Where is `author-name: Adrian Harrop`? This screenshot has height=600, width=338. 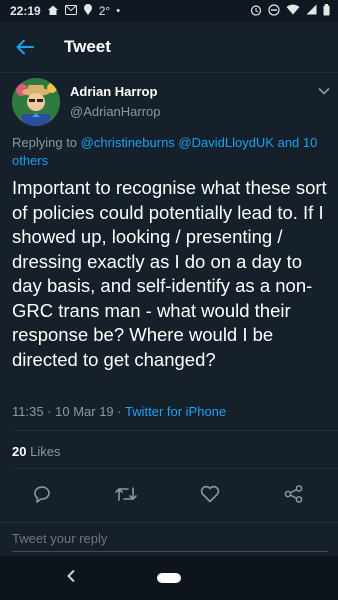
author-name: Adrian Harrop is located at coordinates (113, 91).